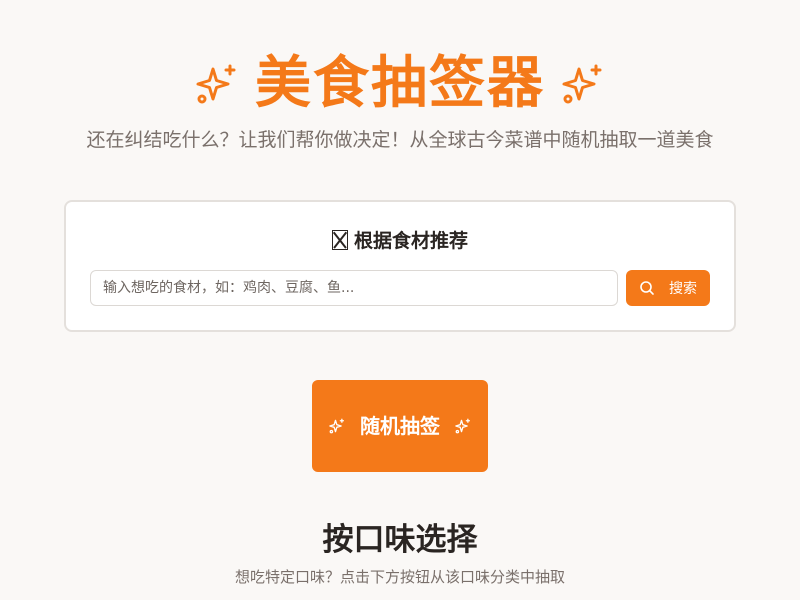  I want to click on random-draw-label: 随机抽签, so click(400, 426).